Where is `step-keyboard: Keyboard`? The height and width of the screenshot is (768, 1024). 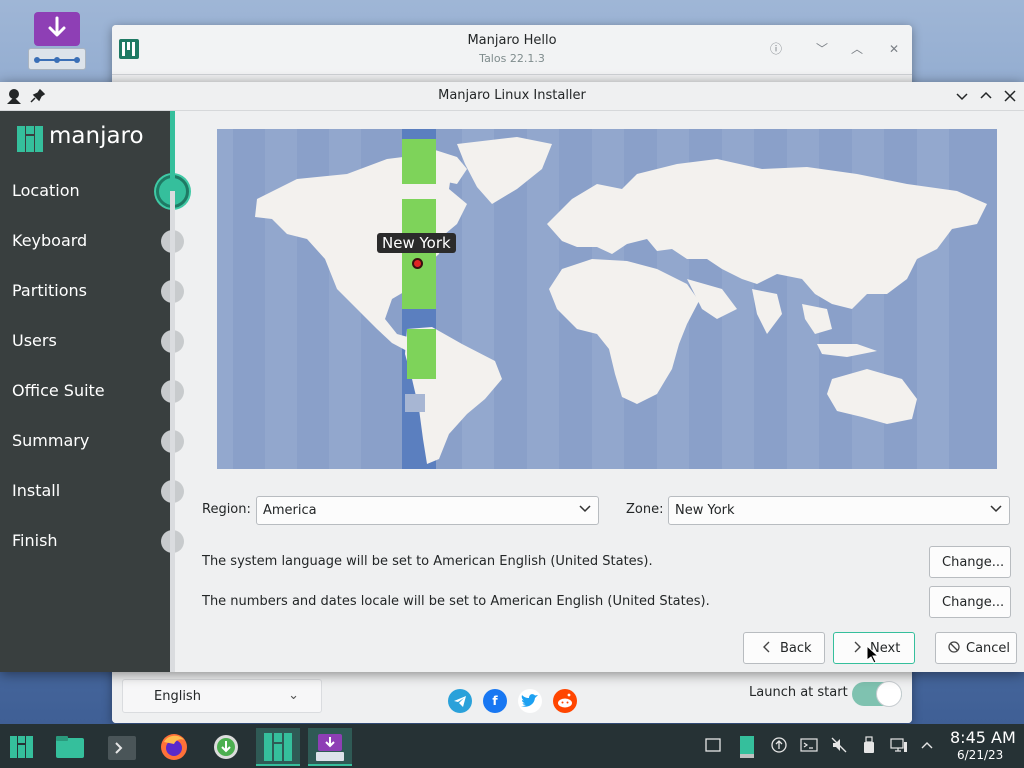
step-keyboard: Keyboard is located at coordinates (95, 241).